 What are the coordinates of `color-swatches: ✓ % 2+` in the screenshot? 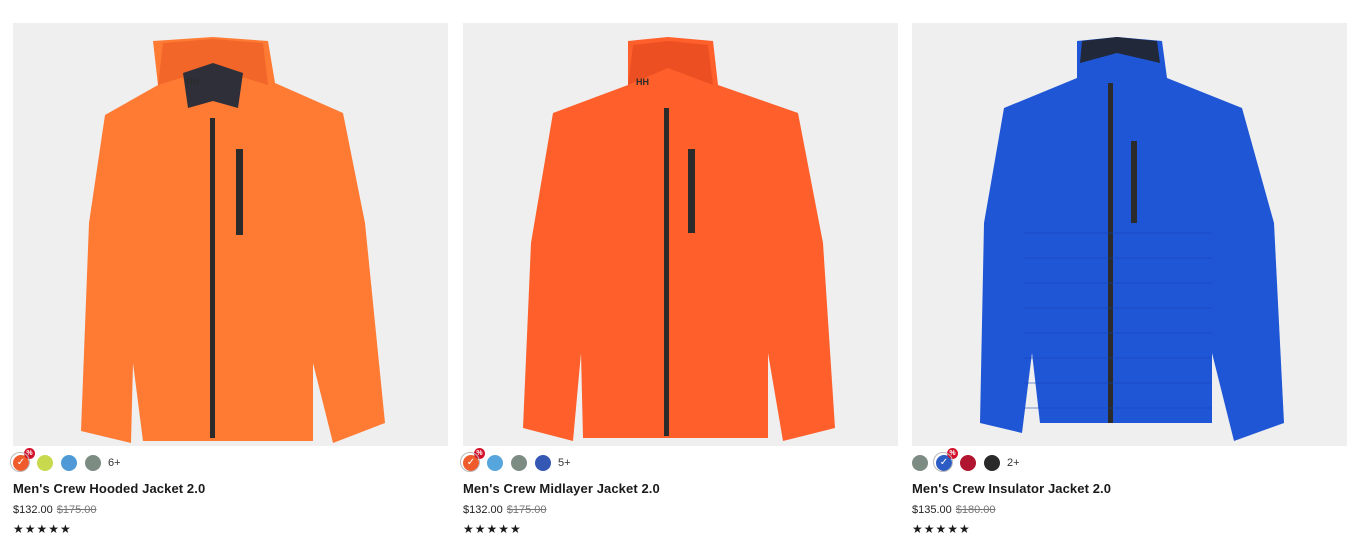 It's located at (1129, 460).